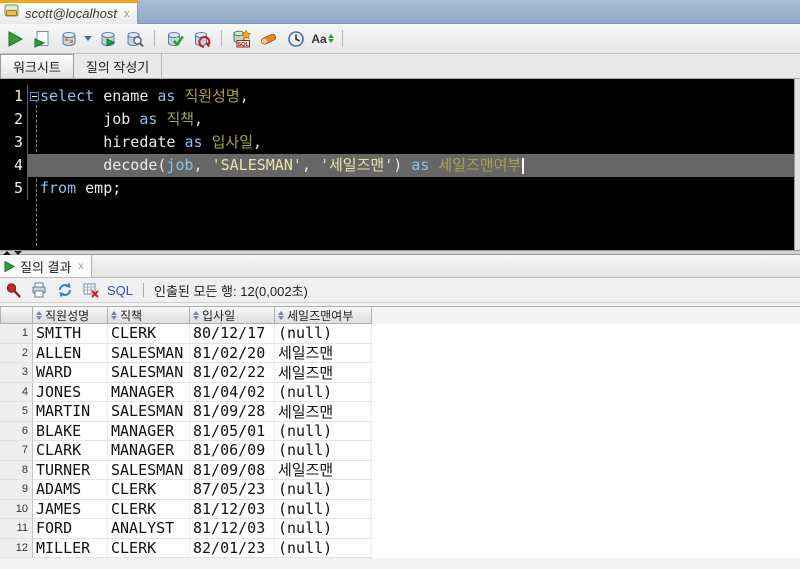 The image size is (800, 569). I want to click on table-row: 4 JONES MANAGER 81/04/02 (null), so click(400, 392).